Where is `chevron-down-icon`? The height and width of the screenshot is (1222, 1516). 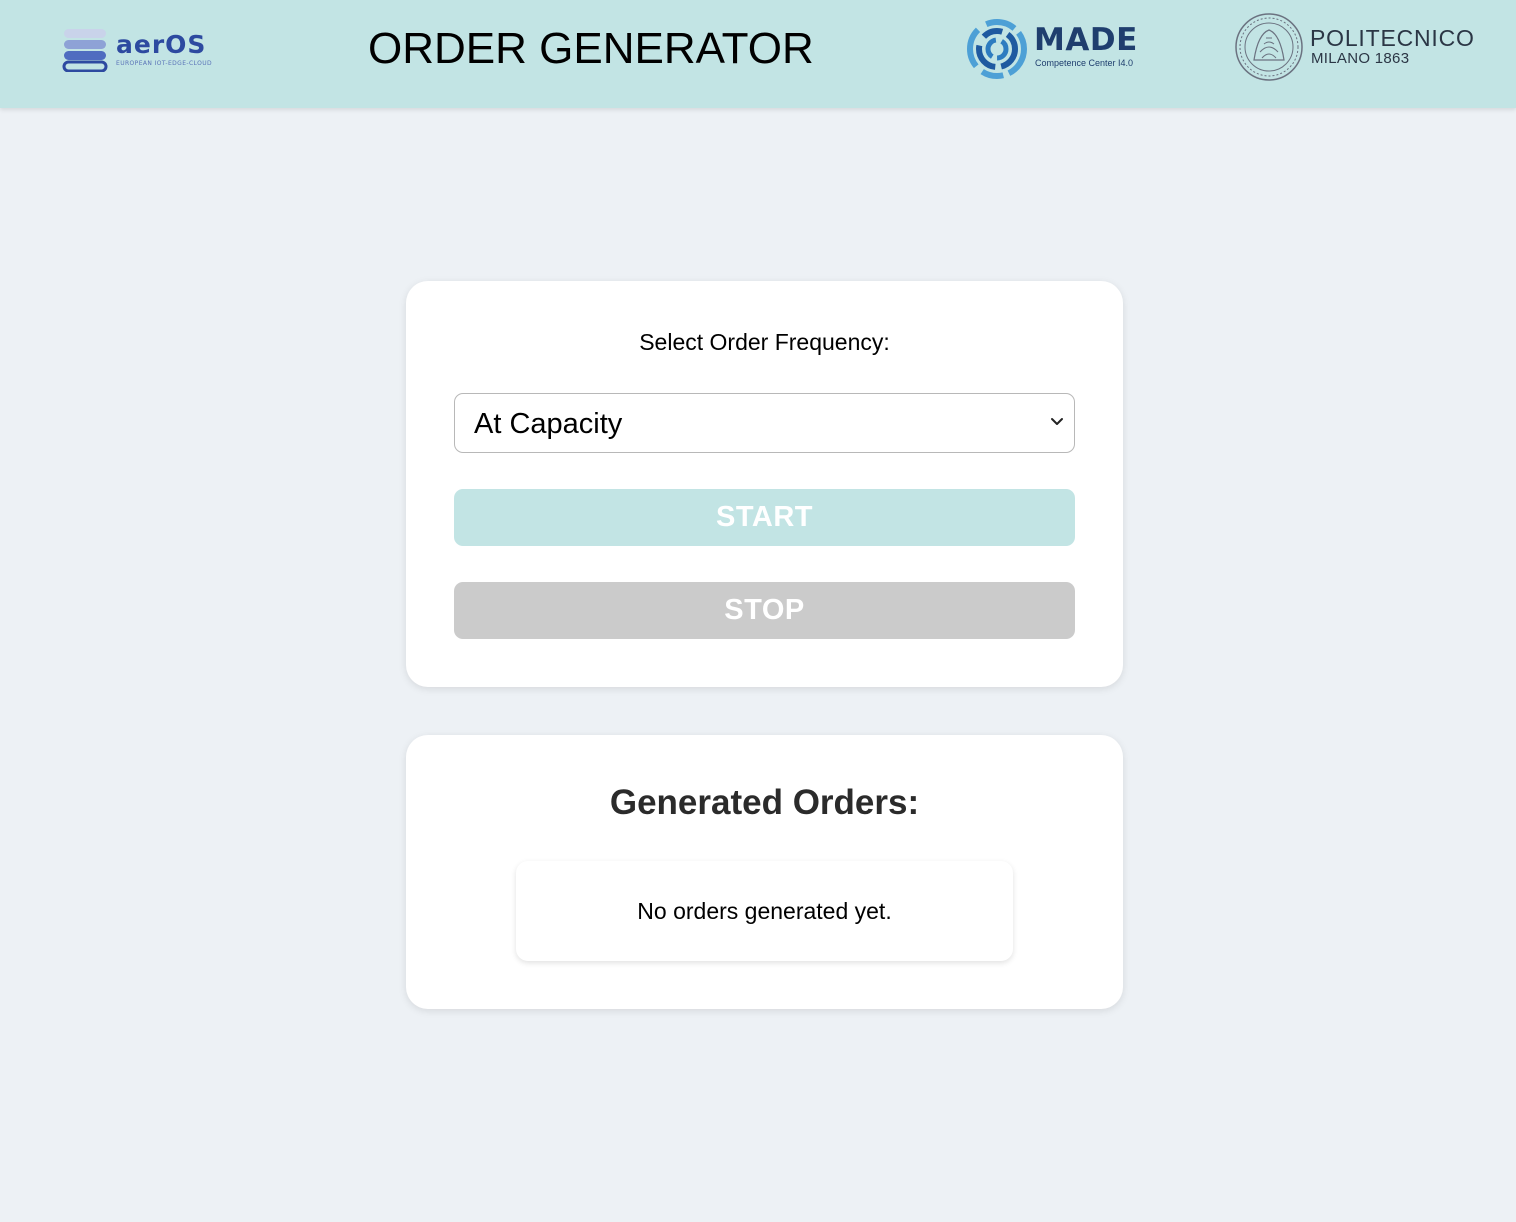 chevron-down-icon is located at coordinates (1057, 421).